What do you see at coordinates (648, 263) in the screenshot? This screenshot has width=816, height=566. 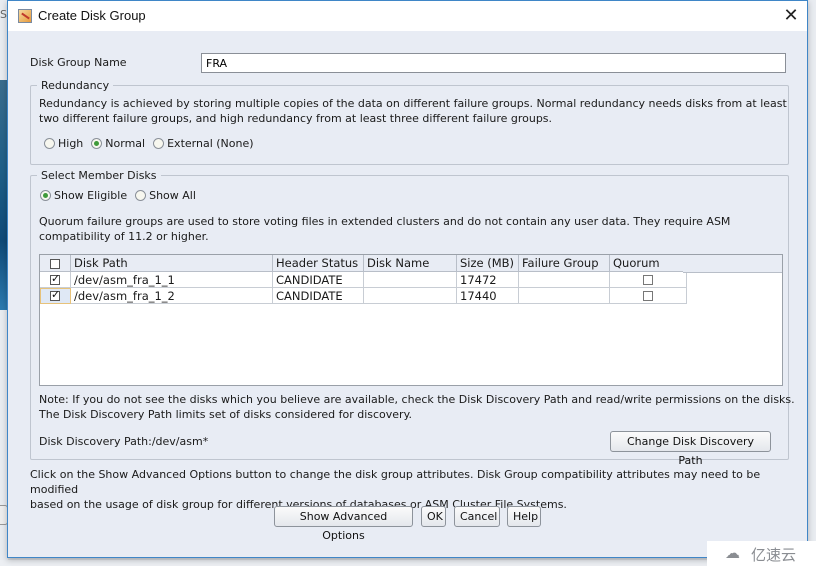 I see `column-header-quorum: Quorum` at bounding box center [648, 263].